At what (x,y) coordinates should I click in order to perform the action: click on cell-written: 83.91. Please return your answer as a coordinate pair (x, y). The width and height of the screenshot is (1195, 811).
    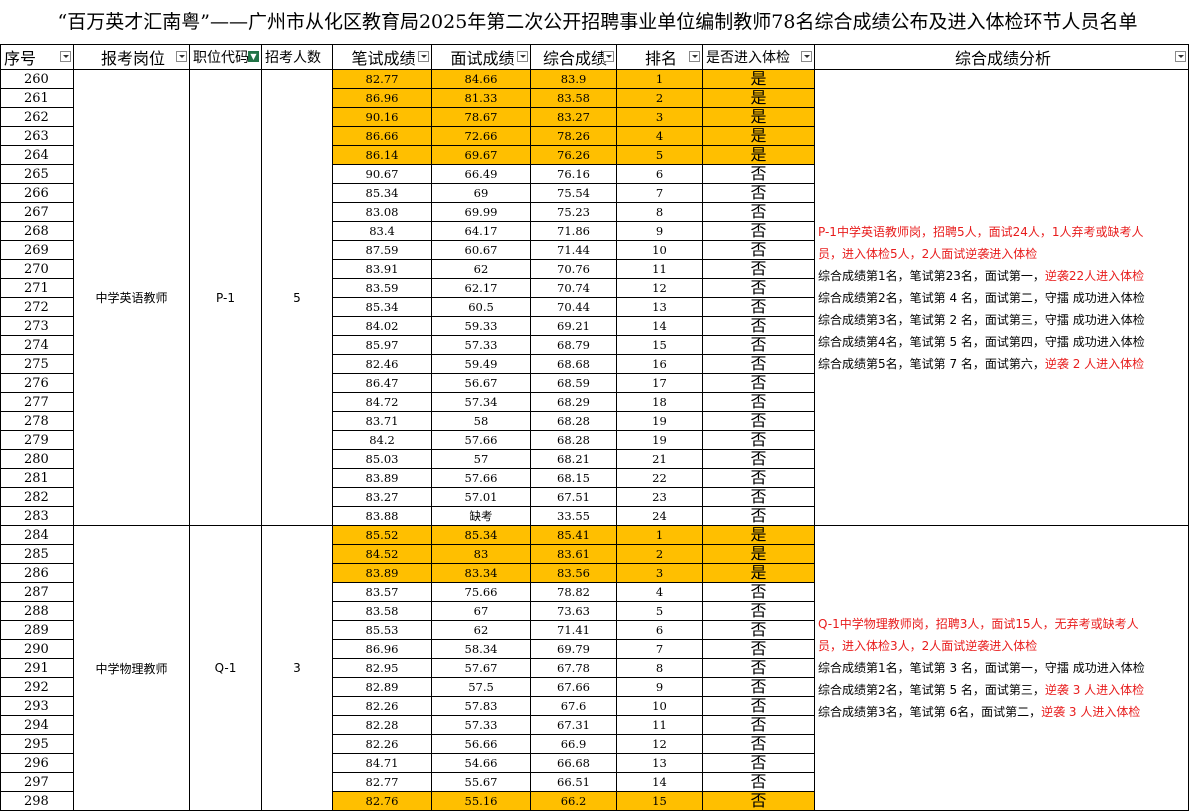
    Looking at the image, I should click on (382, 269).